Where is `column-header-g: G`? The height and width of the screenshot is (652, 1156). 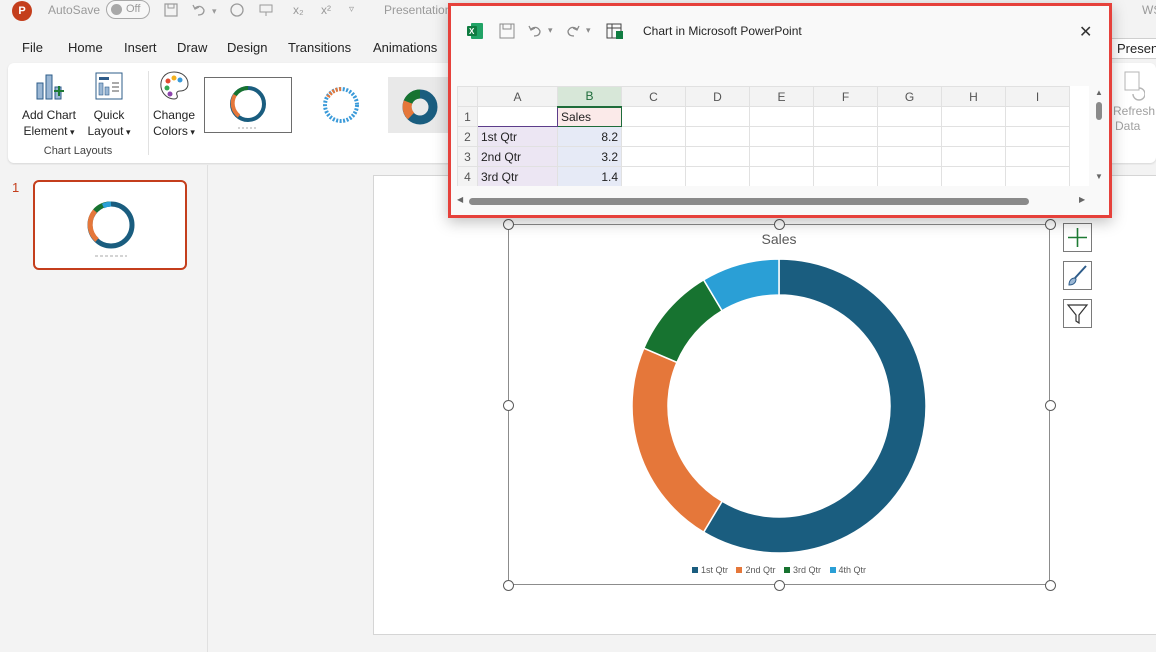 column-header-g: G is located at coordinates (909, 96).